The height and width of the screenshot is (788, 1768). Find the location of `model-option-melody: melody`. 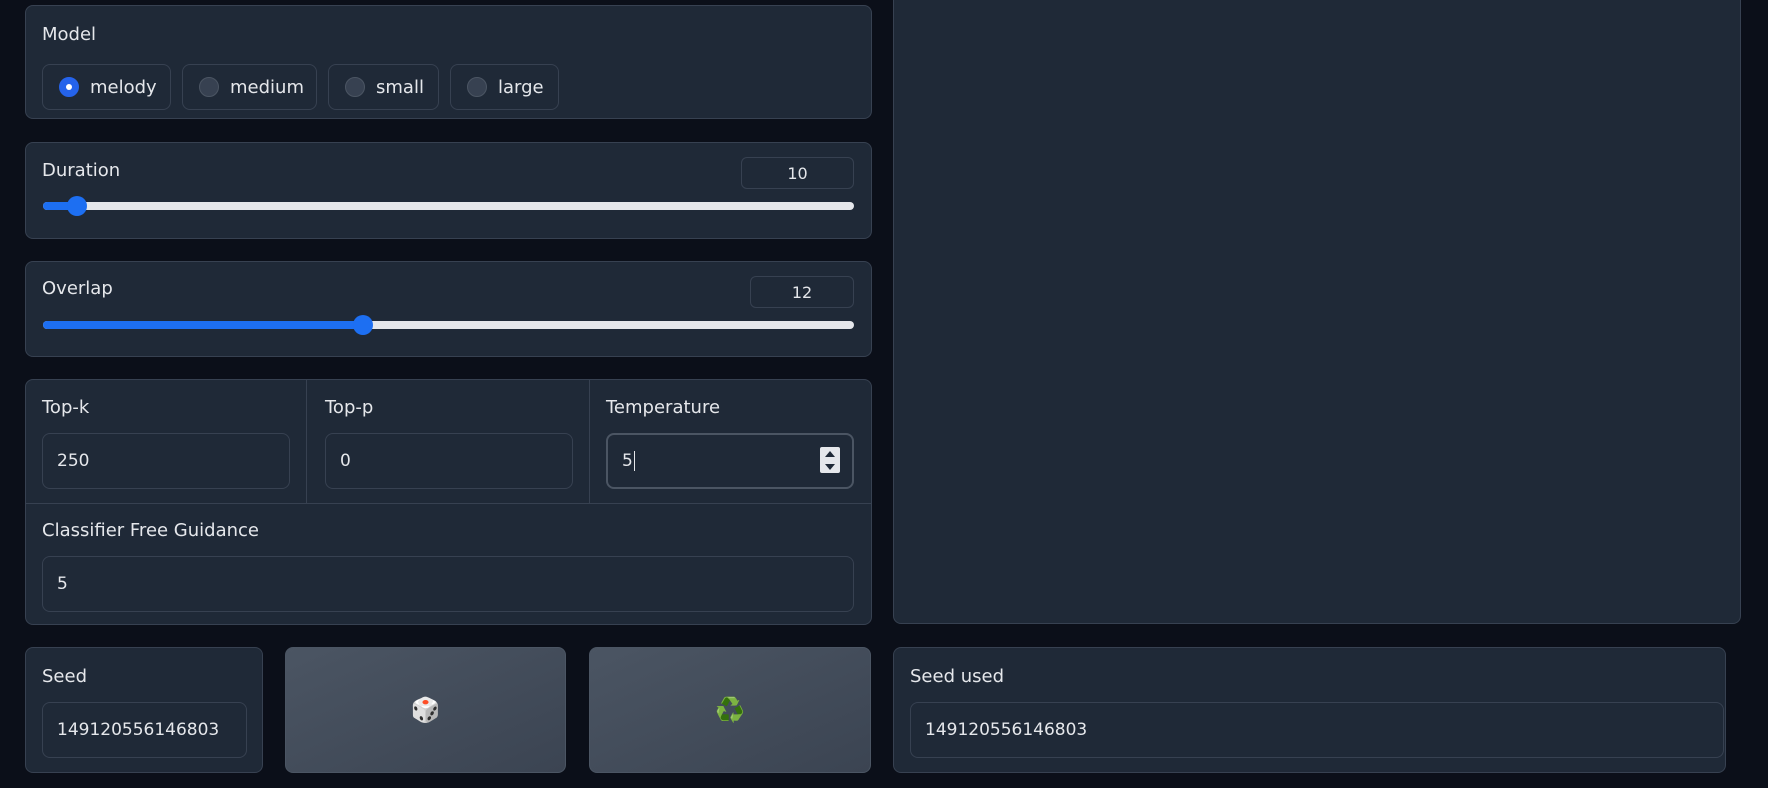

model-option-melody: melody is located at coordinates (106, 87).